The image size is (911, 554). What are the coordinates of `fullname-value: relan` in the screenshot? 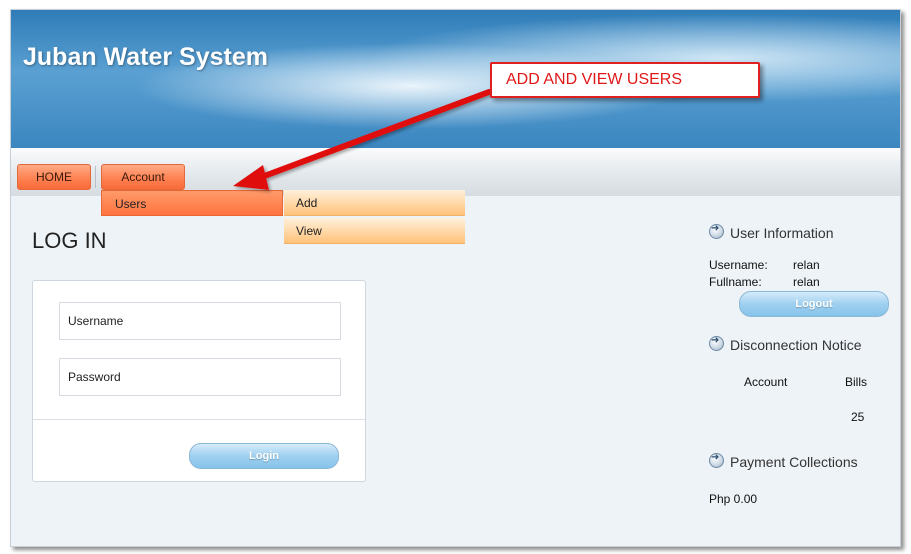 It's located at (806, 282).